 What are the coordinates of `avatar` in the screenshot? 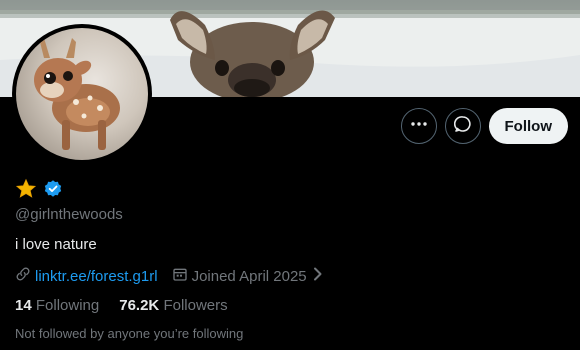 It's located at (82, 94).